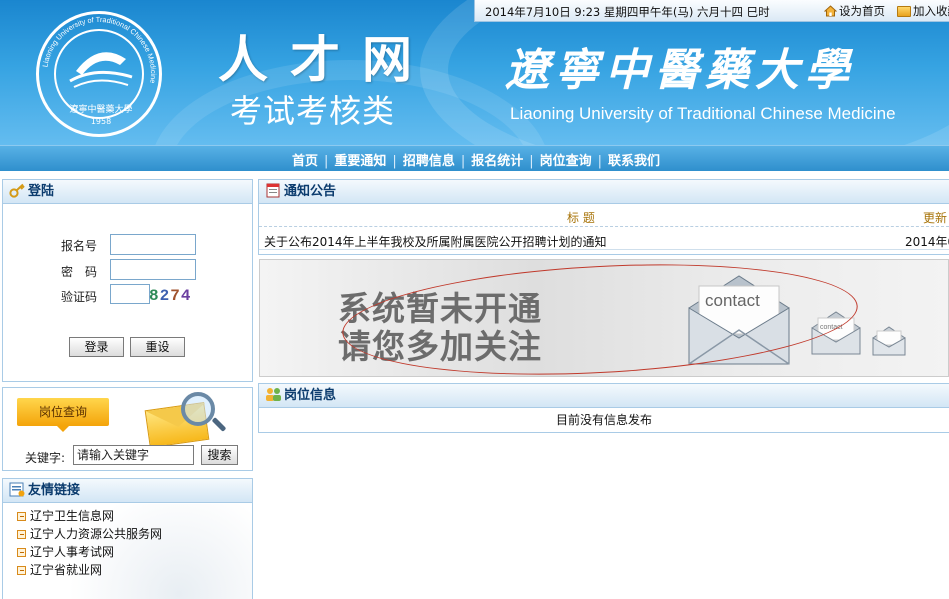 The width and height of the screenshot is (949, 599). Describe the element at coordinates (101, 121) in the screenshot. I see `logo-year: 1958` at that location.